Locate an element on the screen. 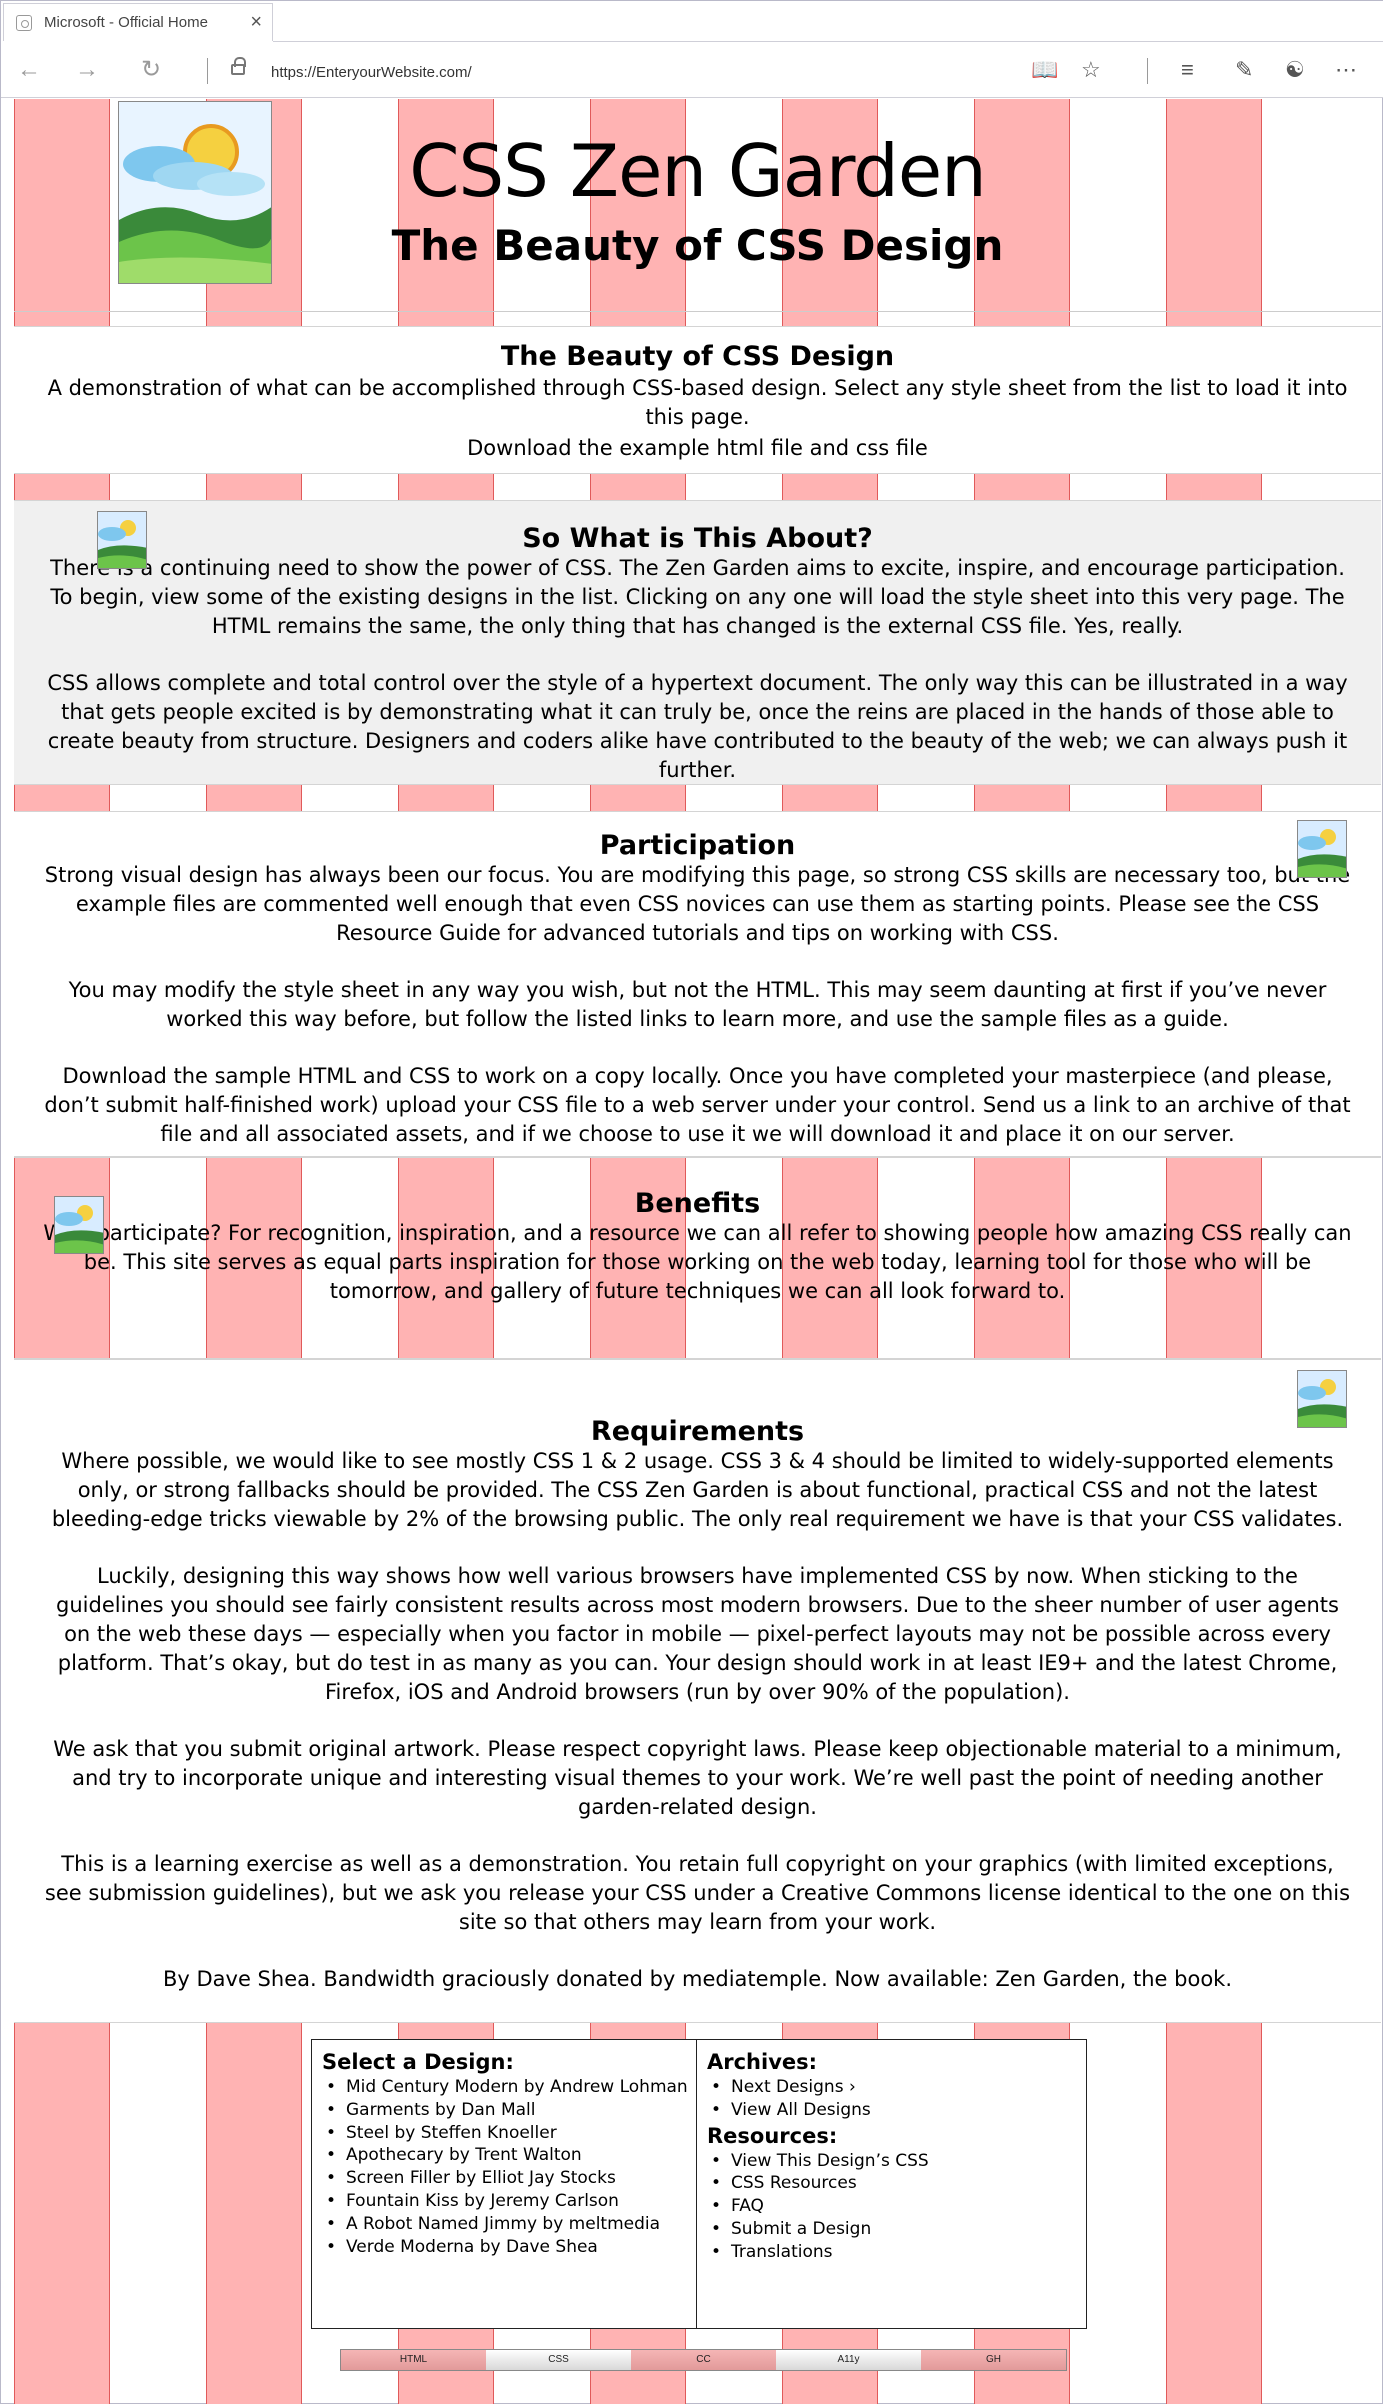 The height and width of the screenshot is (2404, 1383). address-bar: https://EnteryourWebsite.com/ is located at coordinates (371, 72).